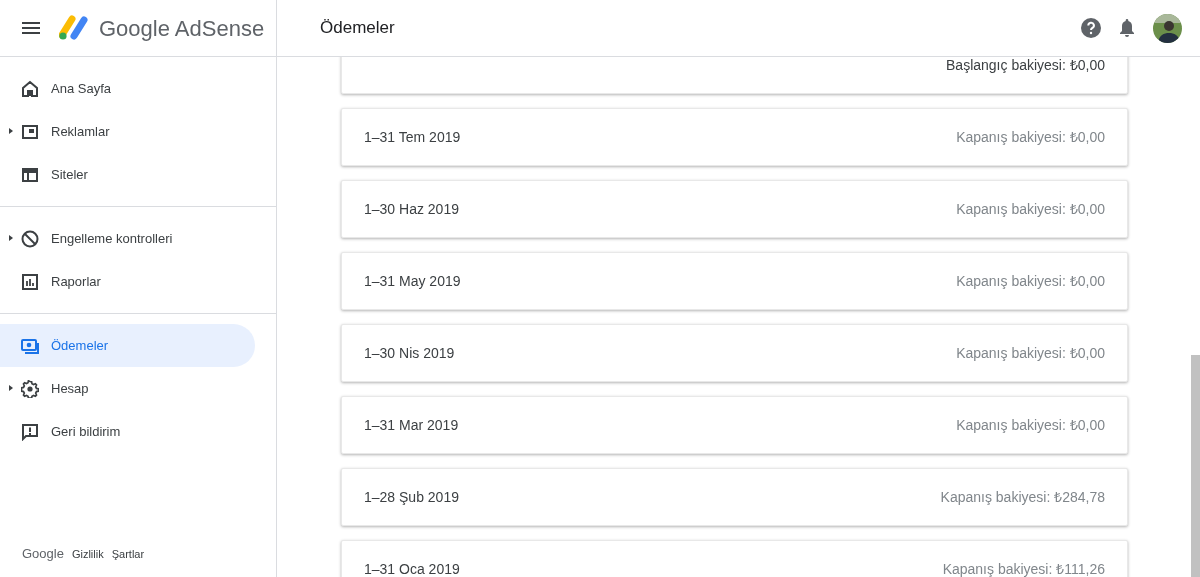 This screenshot has height=577, width=1200. What do you see at coordinates (1195, 466) in the screenshot?
I see `scrollbar` at bounding box center [1195, 466].